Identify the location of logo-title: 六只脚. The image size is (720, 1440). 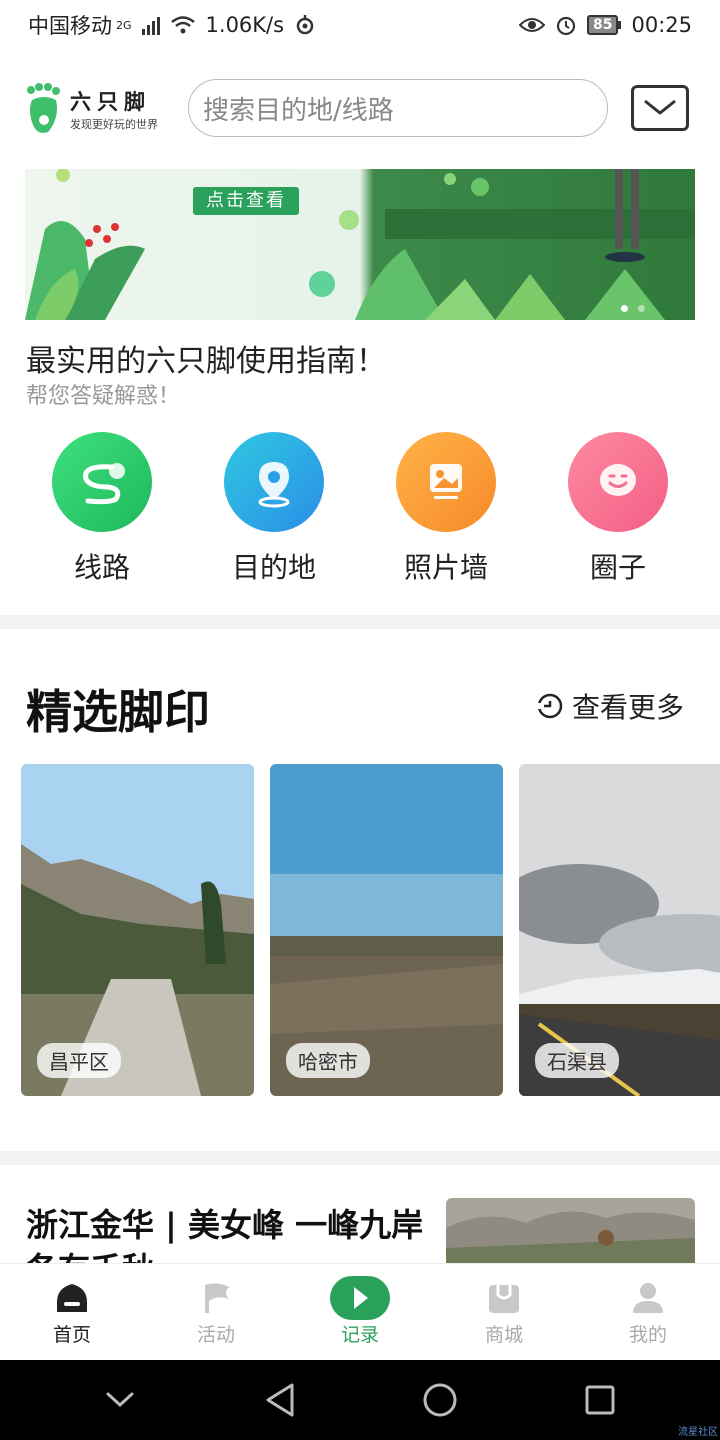
(110, 102).